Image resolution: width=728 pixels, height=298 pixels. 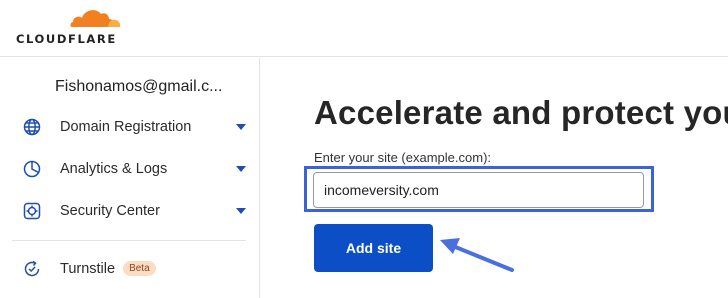 What do you see at coordinates (521, 112) in the screenshot?
I see `page-title: Accelerate and protect your s` at bounding box center [521, 112].